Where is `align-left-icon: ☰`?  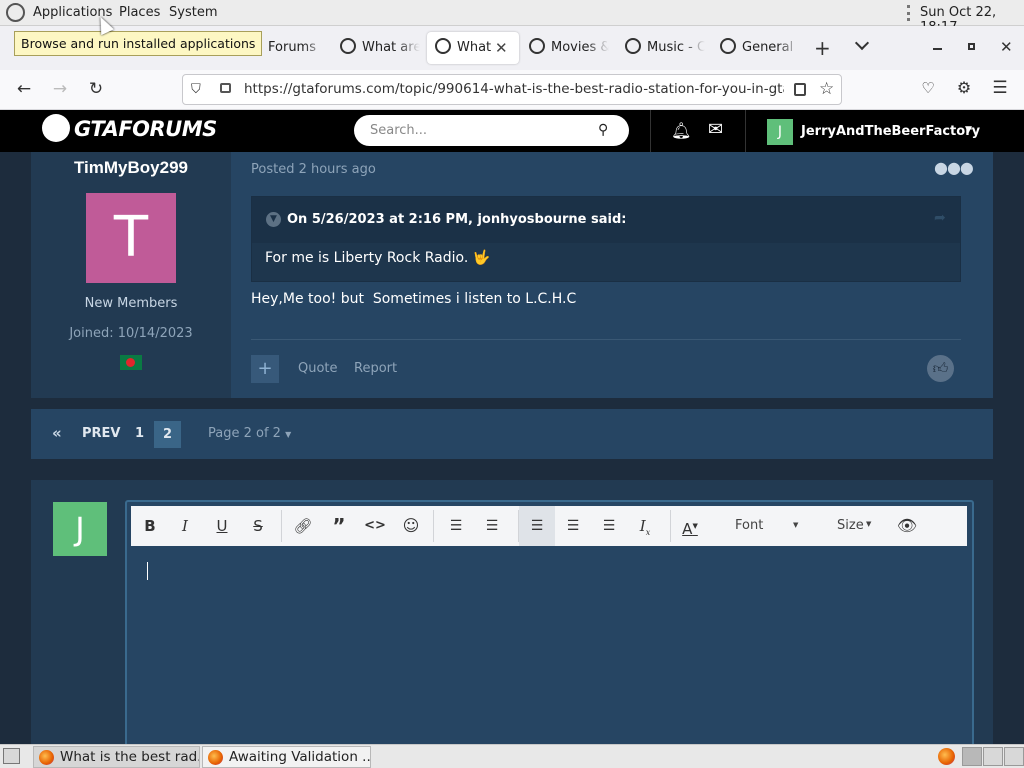 align-left-icon: ☰ is located at coordinates (537, 526).